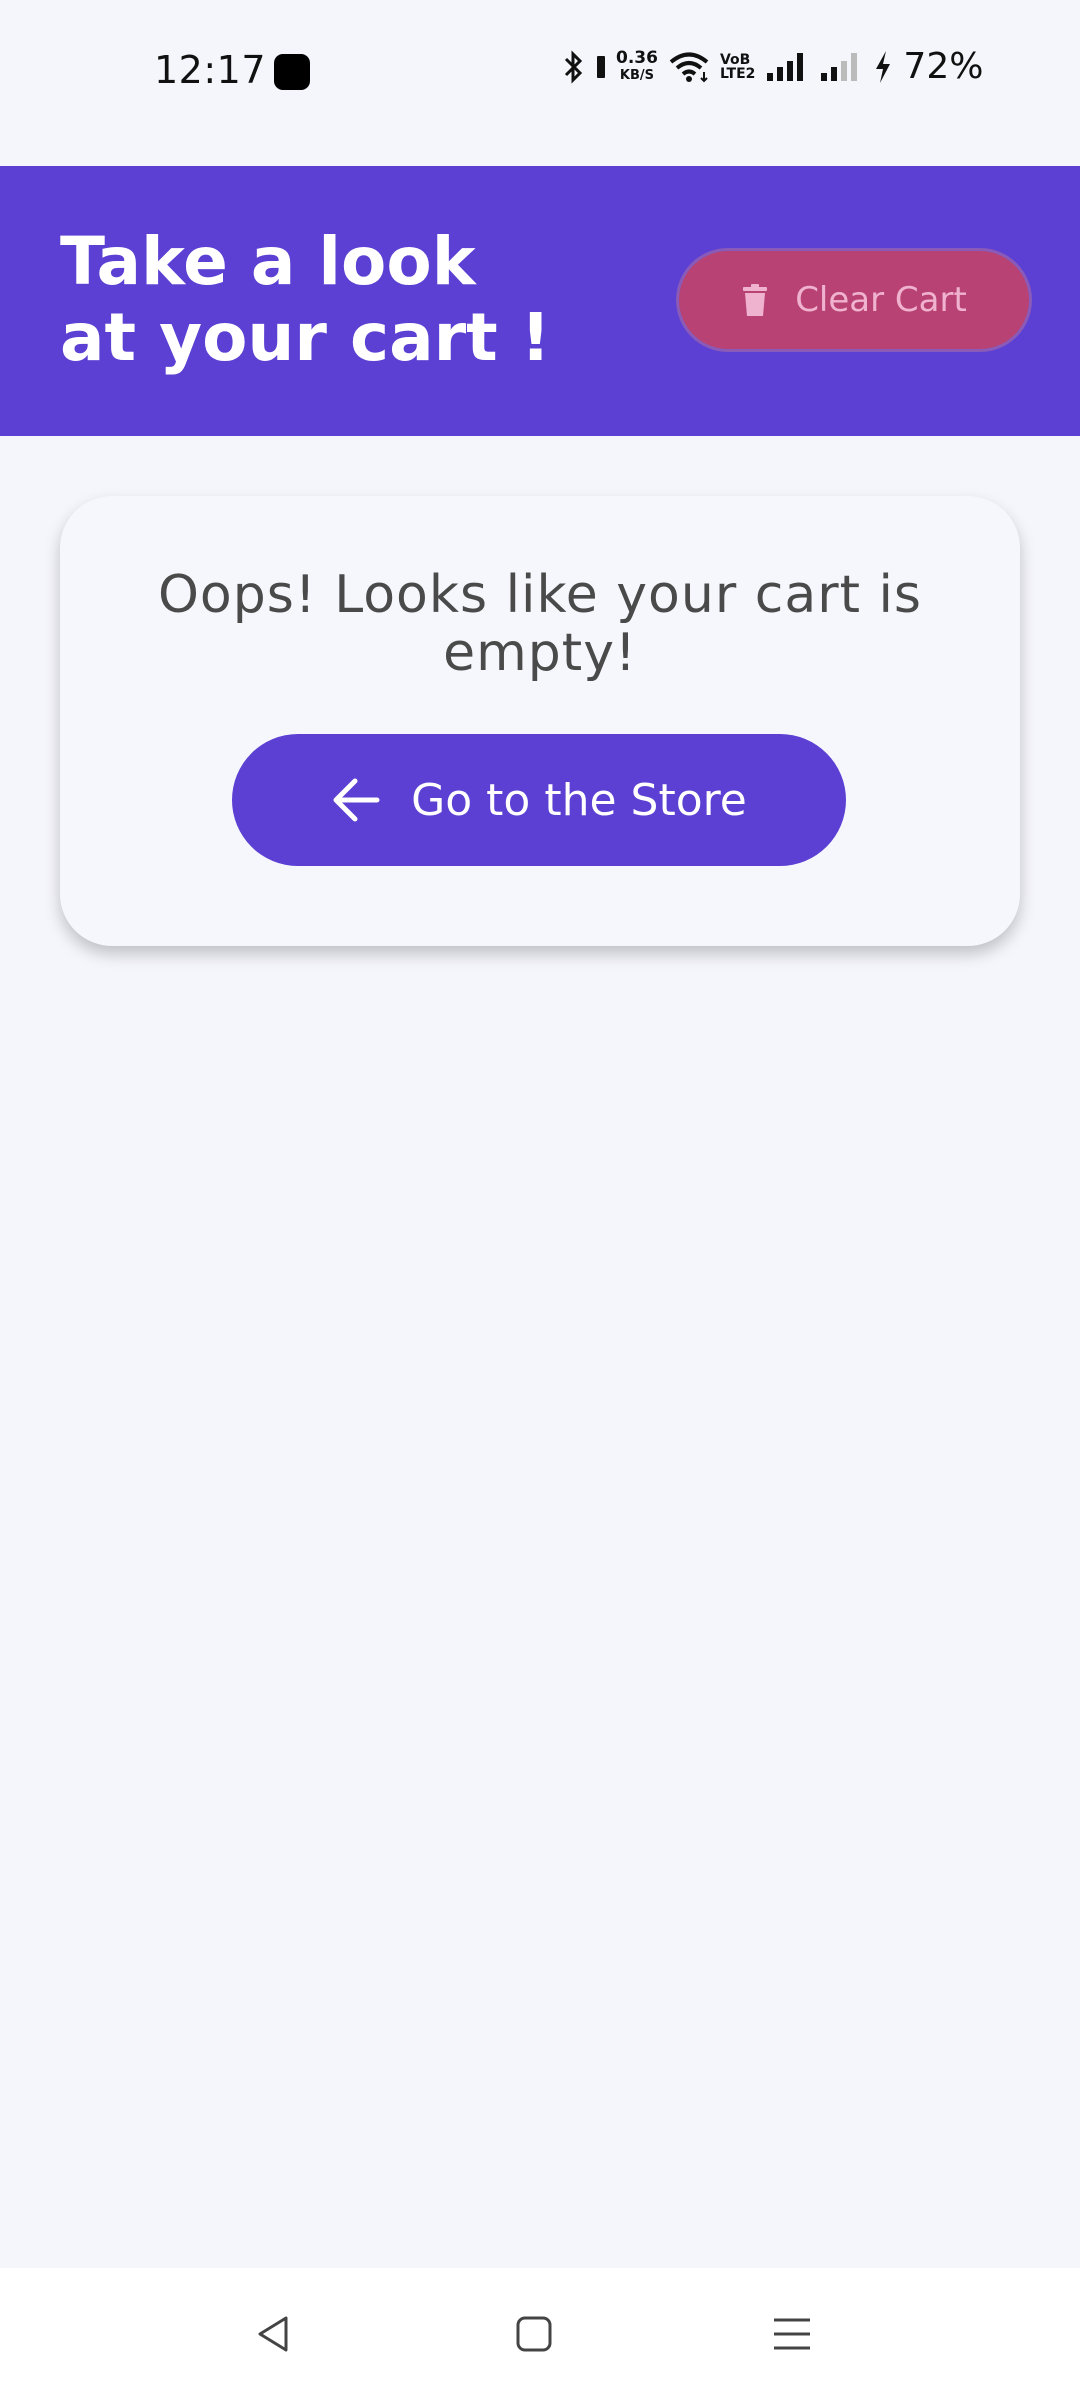 The height and width of the screenshot is (2400, 1080). I want to click on notification-icon, so click(292, 72).